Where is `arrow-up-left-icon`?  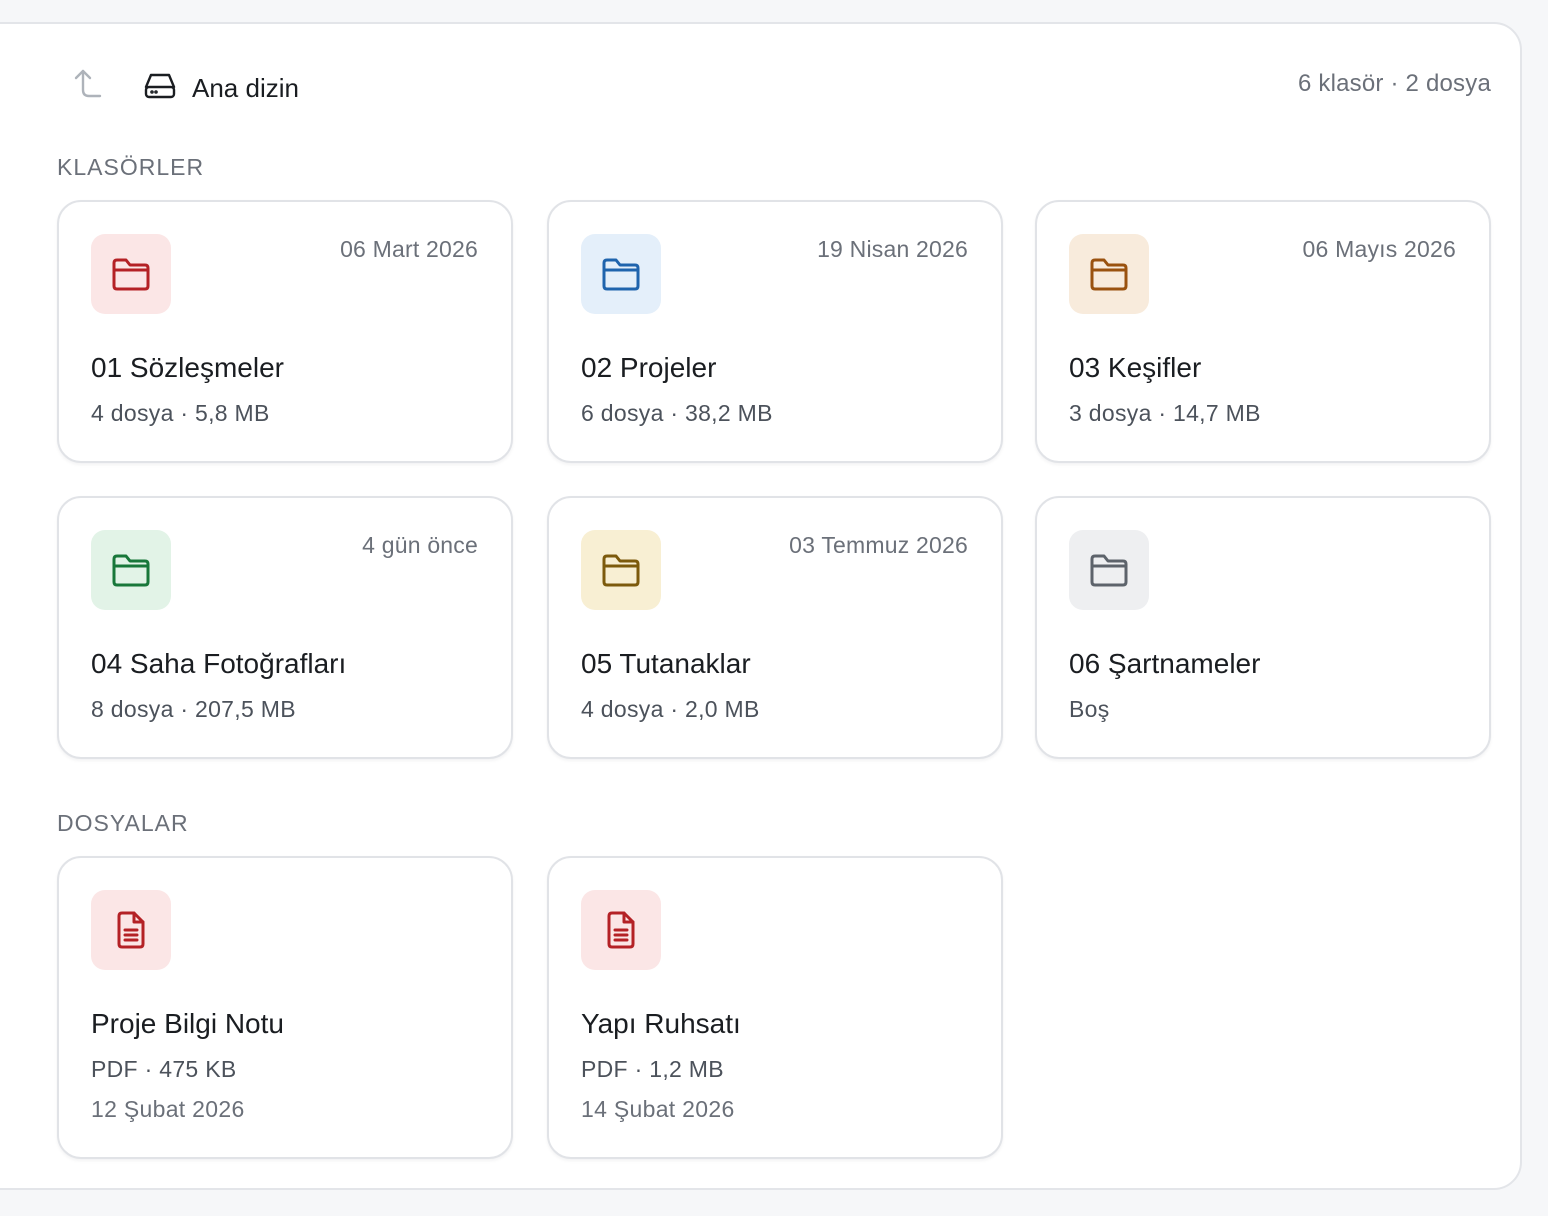
arrow-up-left-icon is located at coordinates (88, 86).